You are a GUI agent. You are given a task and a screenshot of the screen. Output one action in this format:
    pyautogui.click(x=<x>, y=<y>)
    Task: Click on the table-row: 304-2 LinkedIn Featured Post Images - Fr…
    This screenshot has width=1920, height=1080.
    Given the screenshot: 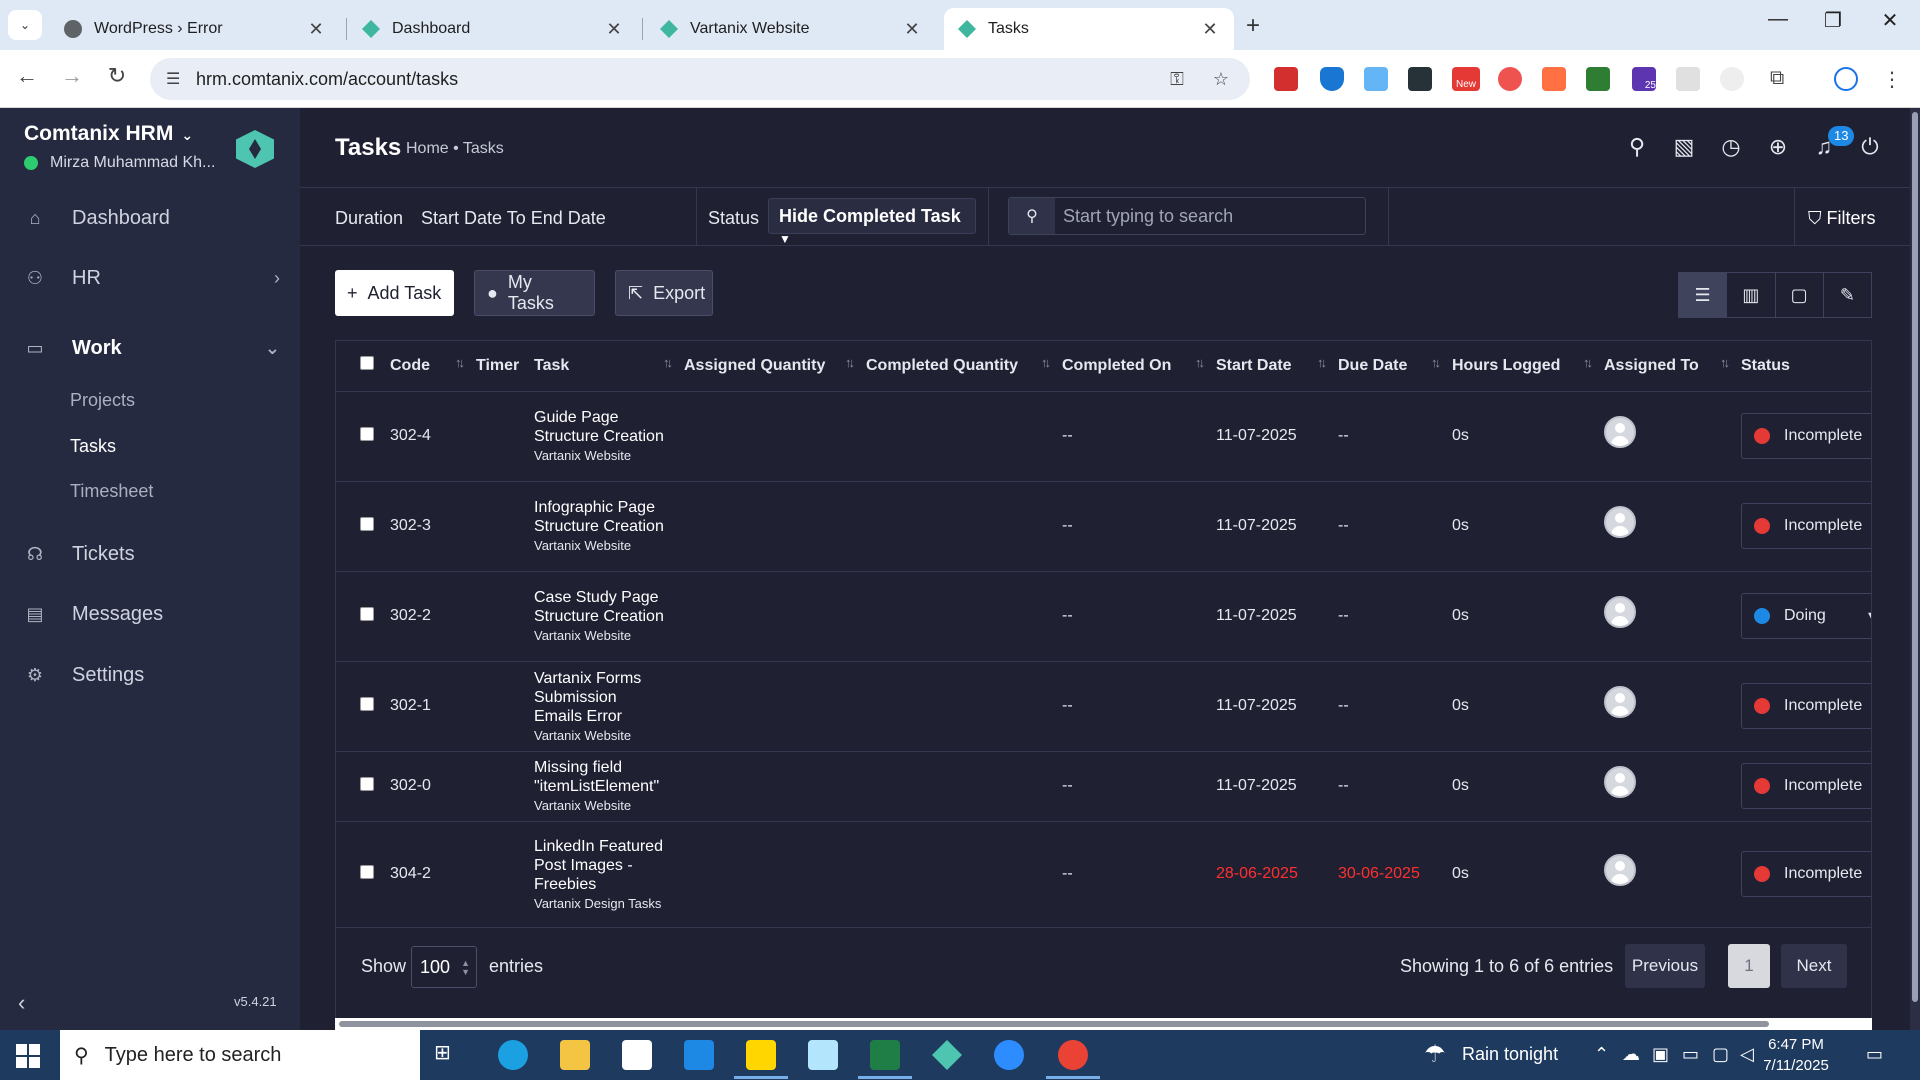 What is the action you would take?
    pyautogui.click(x=1103, y=874)
    